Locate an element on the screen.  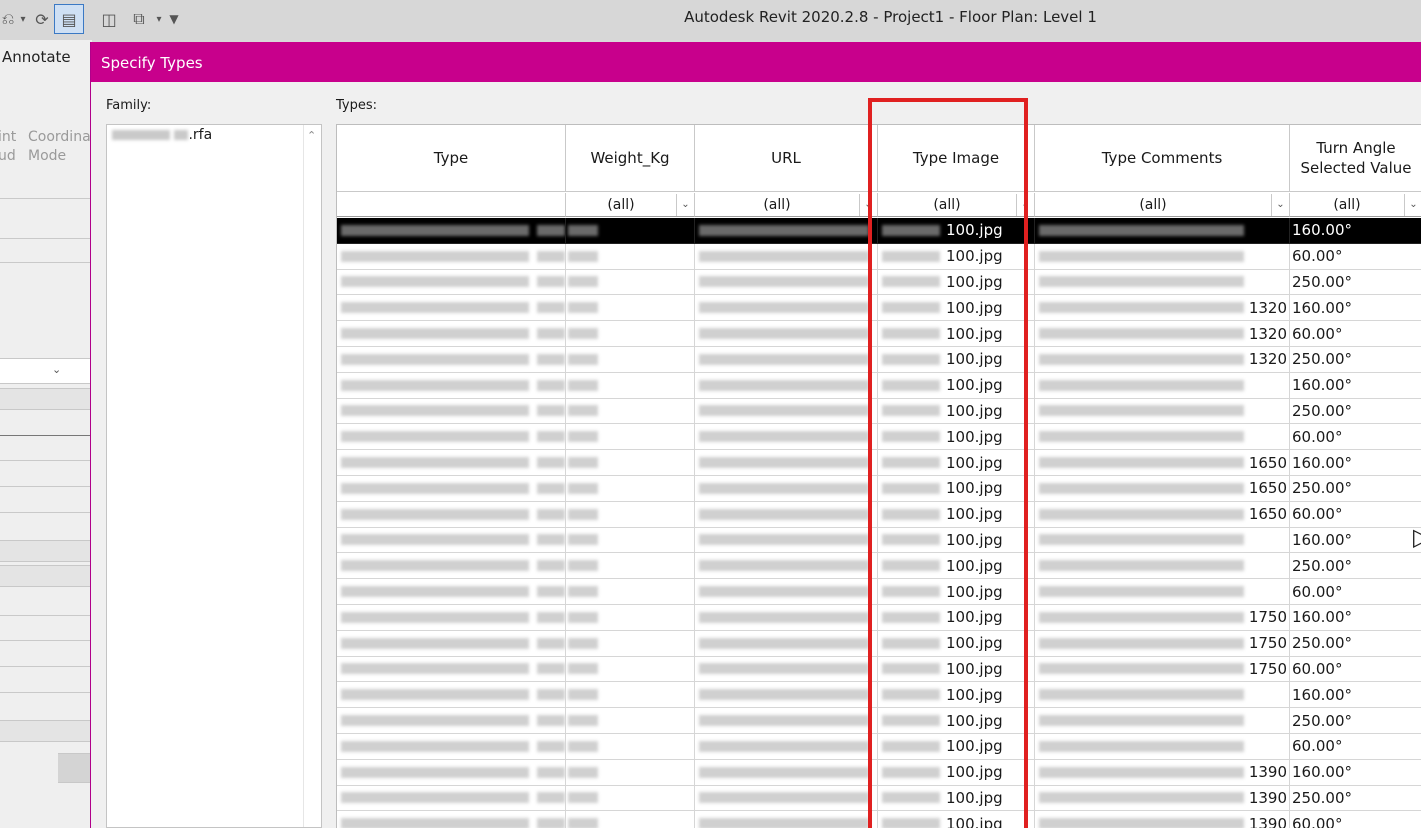
type-selector: ⌄ is located at coordinates (46, 371).